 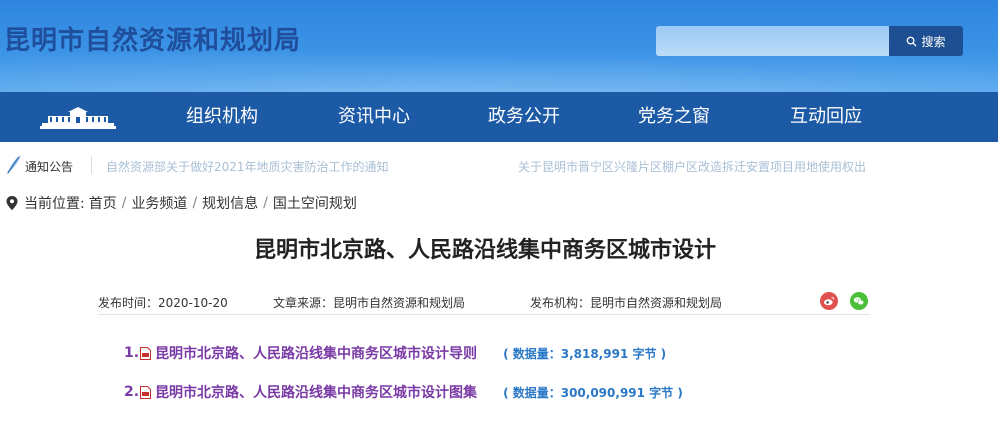 I want to click on search-button-label: 搜索, so click(x=933, y=41).